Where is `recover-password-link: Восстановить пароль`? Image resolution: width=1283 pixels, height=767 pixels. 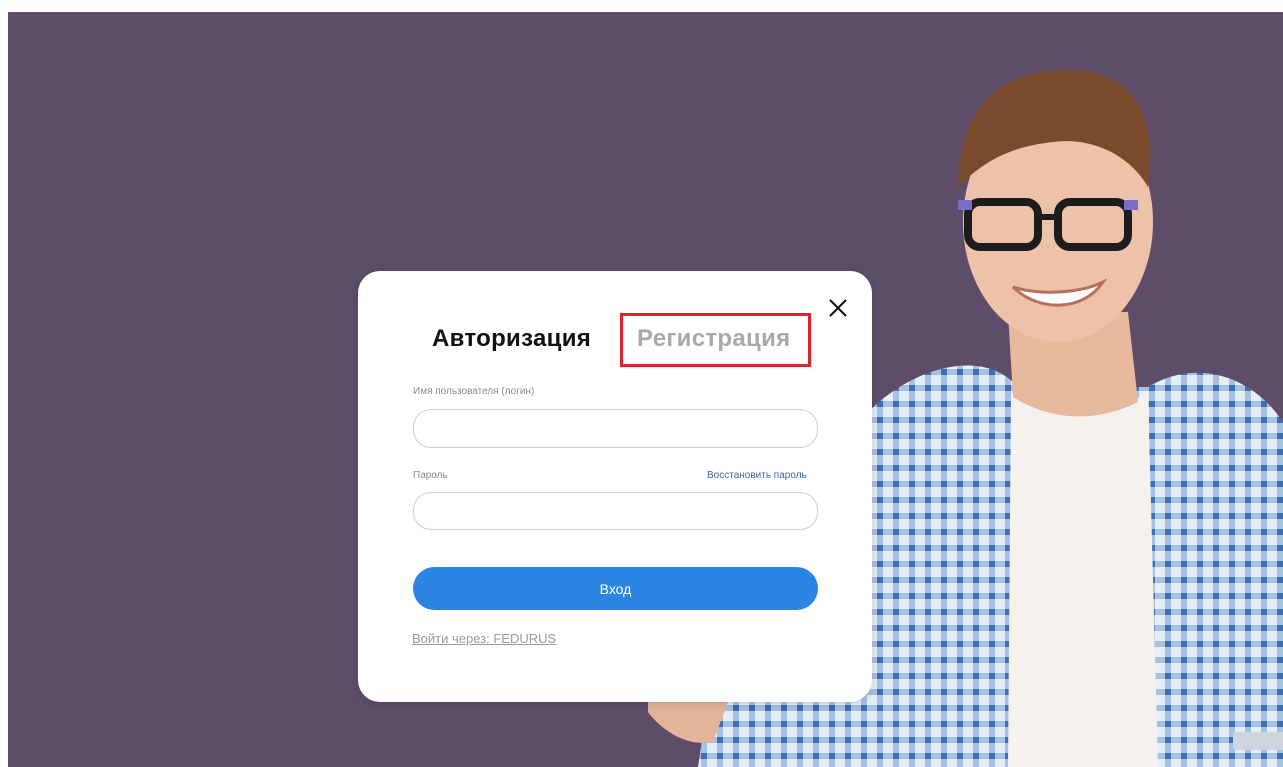 recover-password-link: Восстановить пароль is located at coordinates (757, 475).